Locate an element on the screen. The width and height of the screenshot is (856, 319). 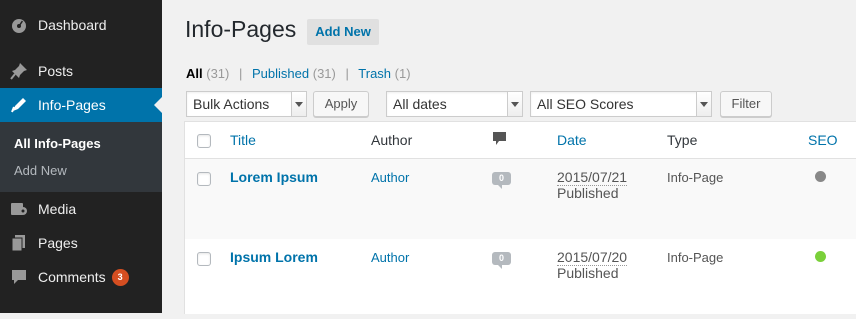
filter-trash-count: (1) is located at coordinates (402, 73).